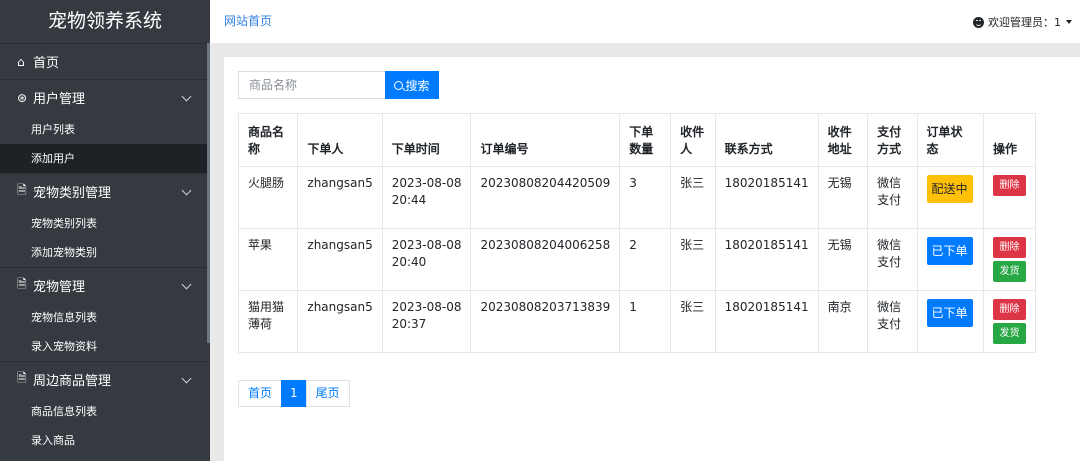 The image size is (1080, 461). I want to click on sidebar-item-user-list: 用户列表, so click(105, 129).